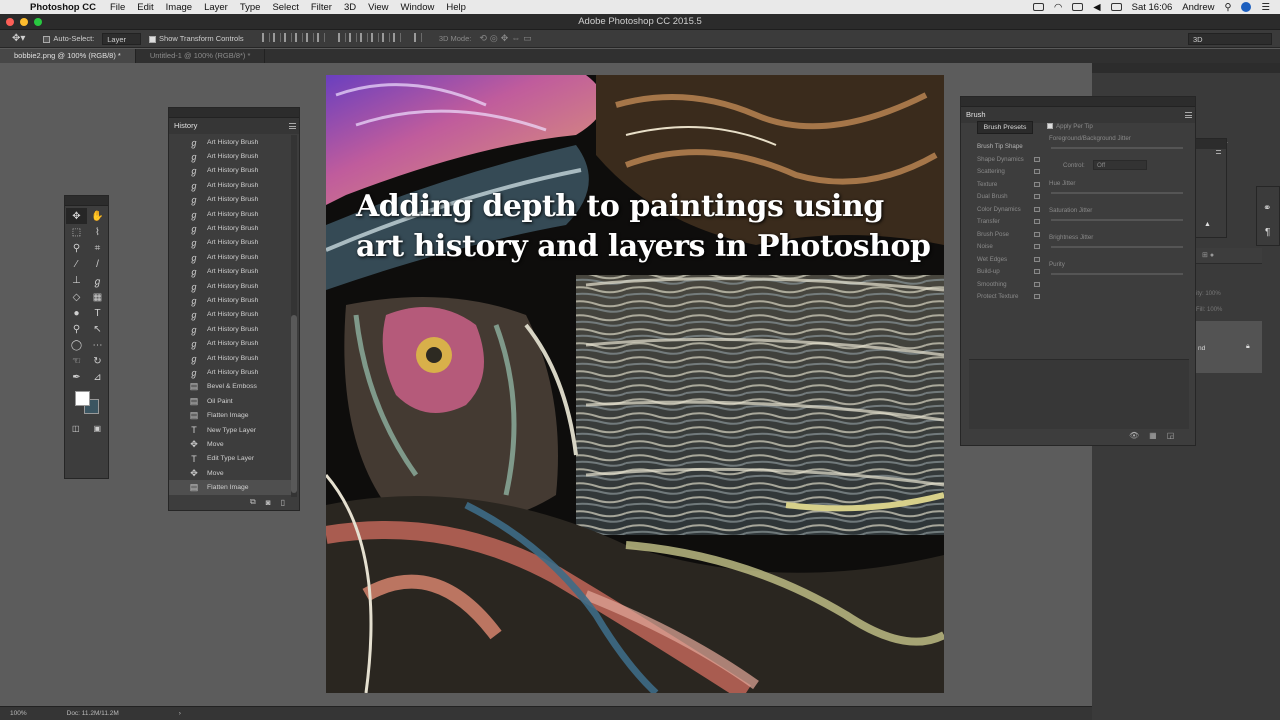  What do you see at coordinates (1214, 310) in the screenshot?
I see `fill-value: 100%` at bounding box center [1214, 310].